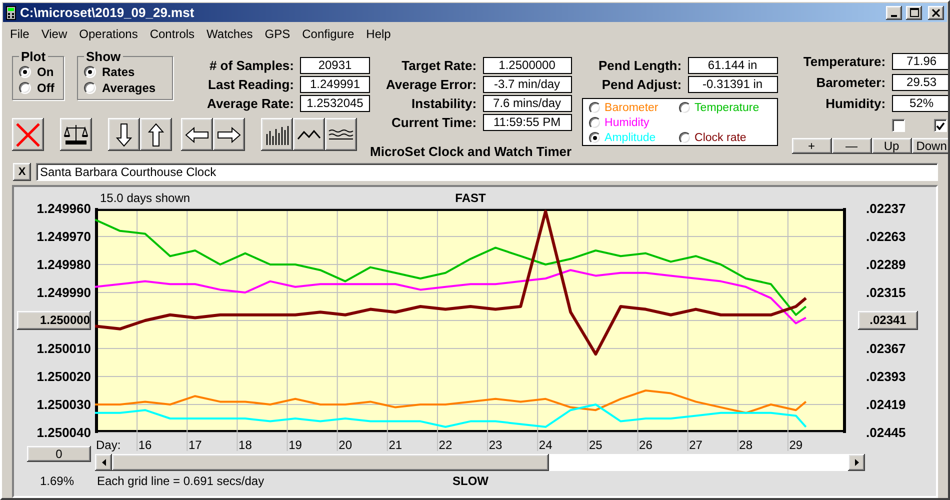 Image resolution: width=950 pixels, height=500 pixels. Describe the element at coordinates (103, 56) in the screenshot. I see `group-title: Show` at that location.